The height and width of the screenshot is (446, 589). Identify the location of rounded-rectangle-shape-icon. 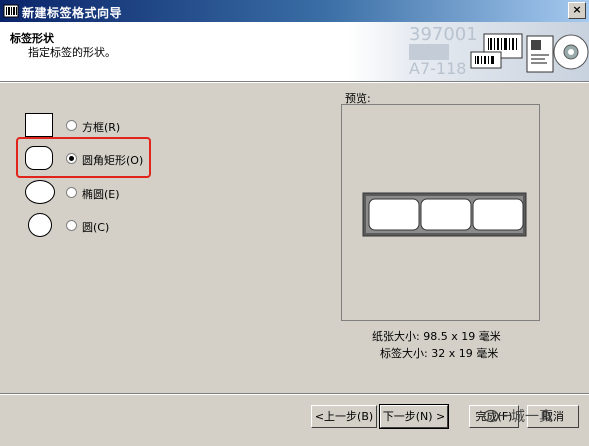
(39, 158).